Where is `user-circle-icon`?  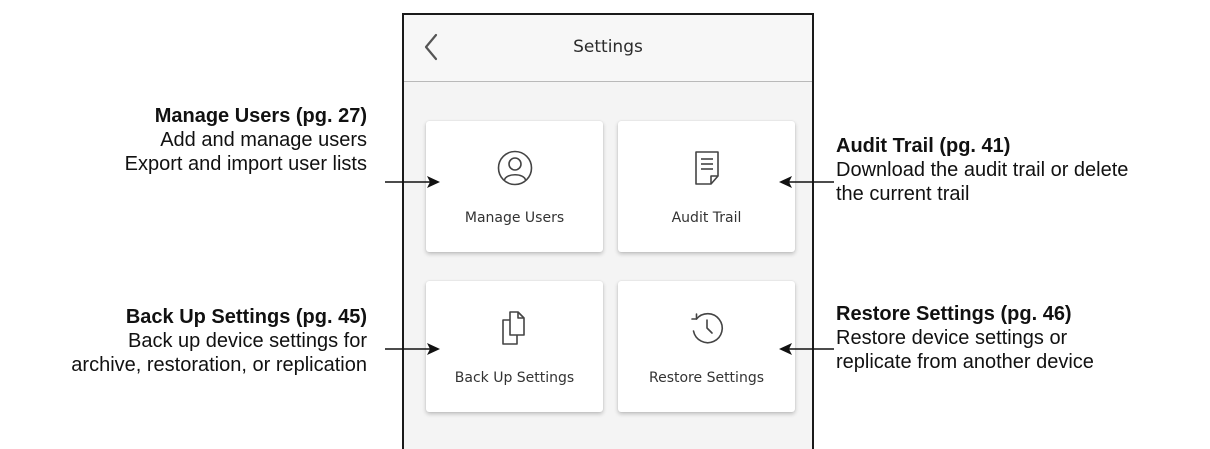 user-circle-icon is located at coordinates (515, 168).